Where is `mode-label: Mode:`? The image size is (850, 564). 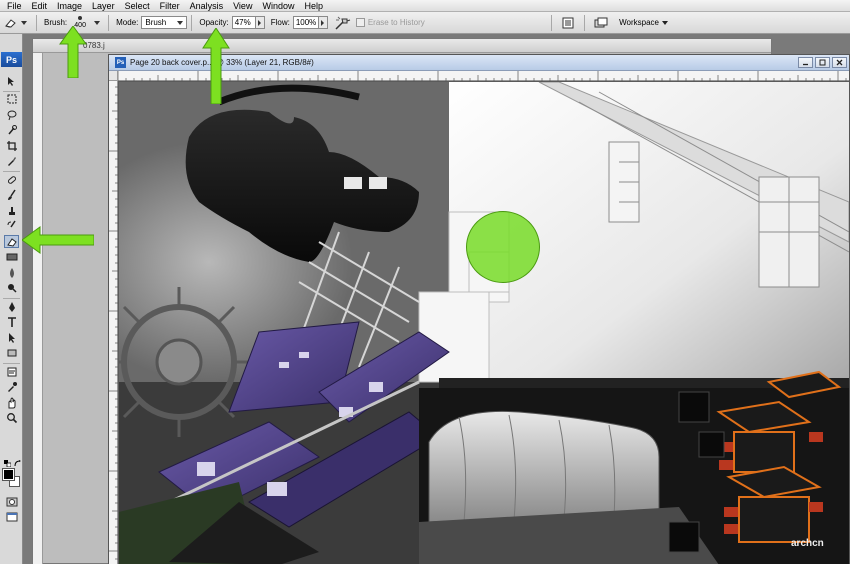 mode-label: Mode: is located at coordinates (127, 22).